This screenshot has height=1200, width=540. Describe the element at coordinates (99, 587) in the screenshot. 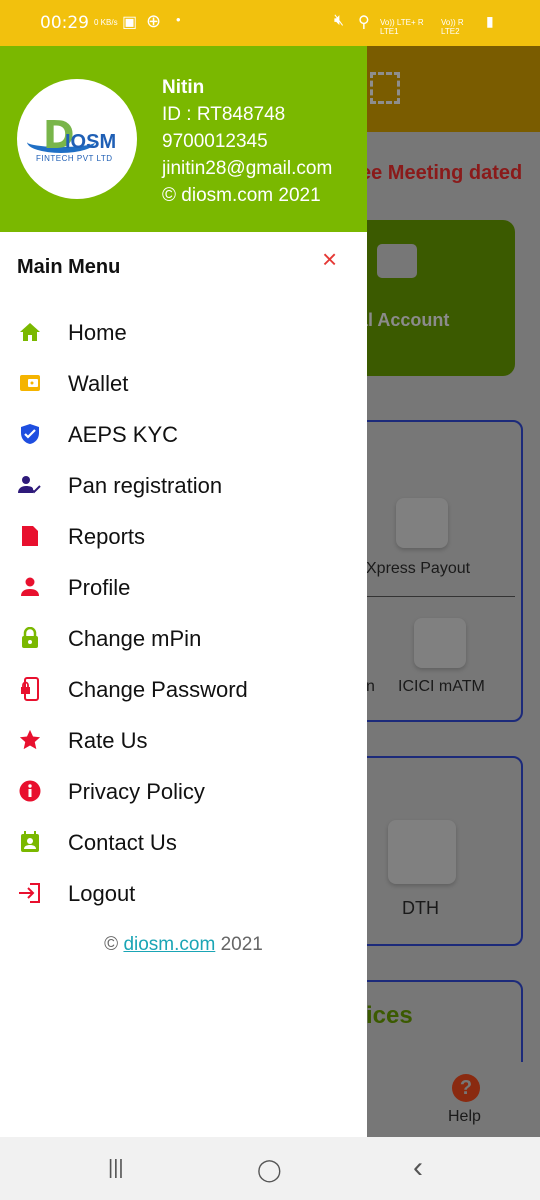

I see `menu-item-label: Profile` at that location.